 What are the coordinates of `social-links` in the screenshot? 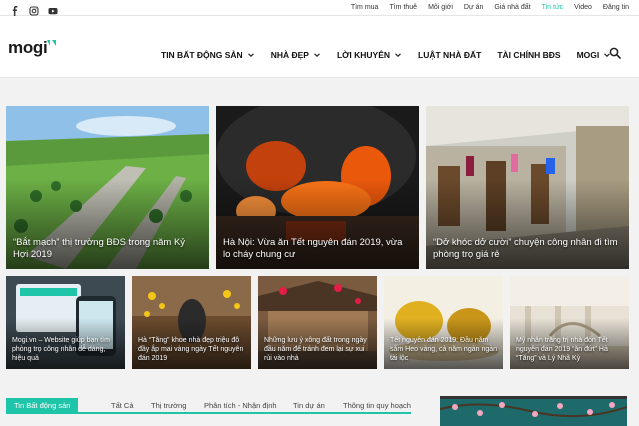 It's located at (34, 9).